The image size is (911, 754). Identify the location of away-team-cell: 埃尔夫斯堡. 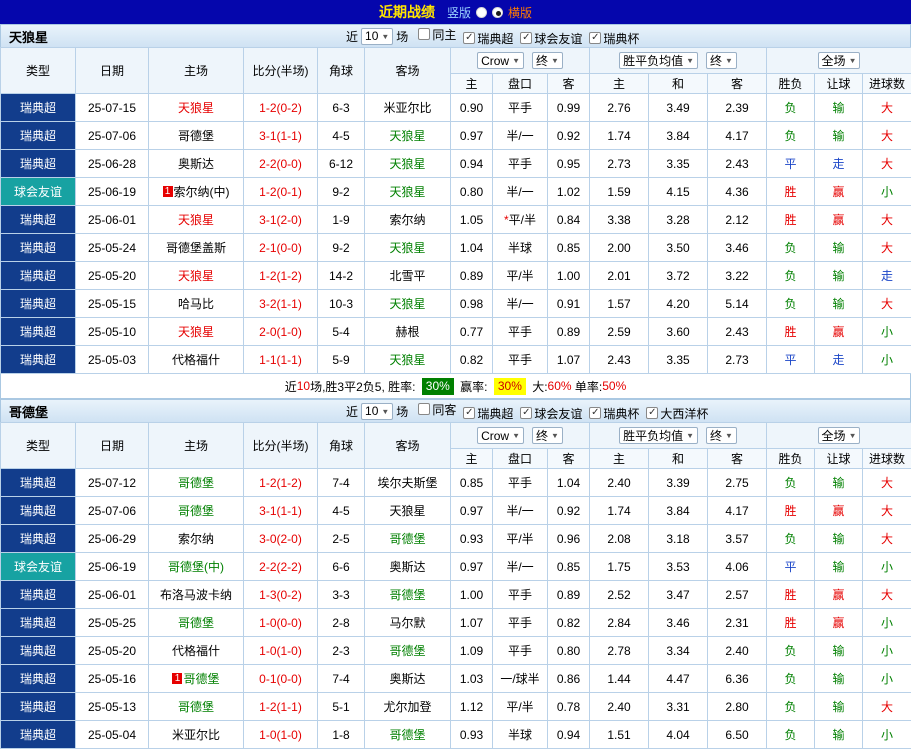
(407, 482).